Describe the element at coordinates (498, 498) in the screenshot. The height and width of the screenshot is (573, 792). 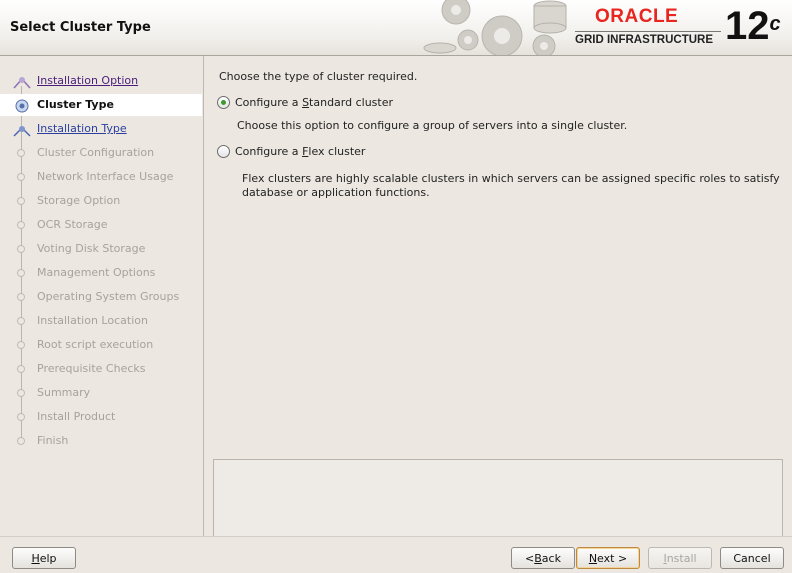
I see `message-area` at that location.